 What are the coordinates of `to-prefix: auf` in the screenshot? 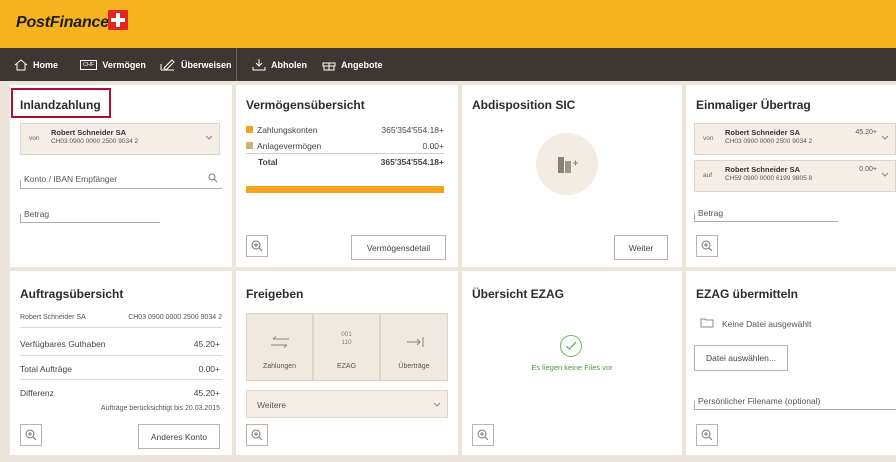 It's located at (708, 175).